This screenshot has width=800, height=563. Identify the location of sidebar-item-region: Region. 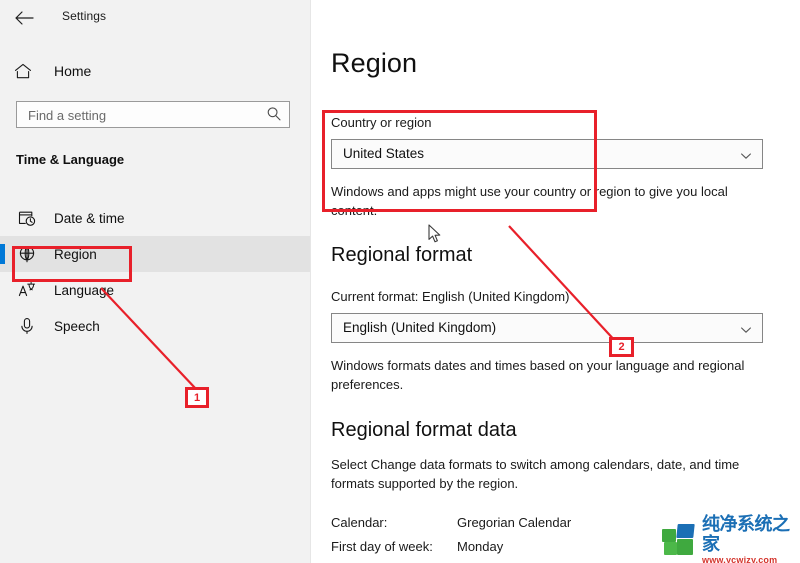
(155, 254).